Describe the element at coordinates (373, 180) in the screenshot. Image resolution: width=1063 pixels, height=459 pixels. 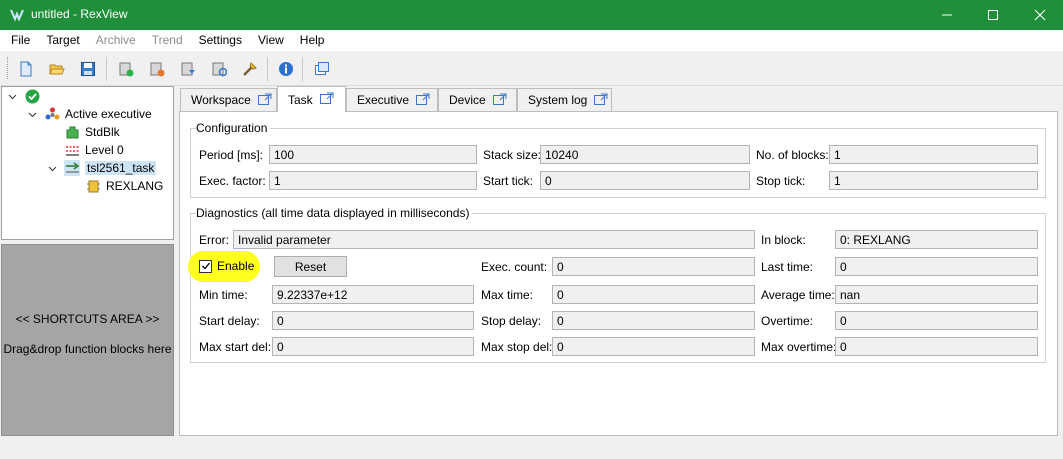
I see `exec-factor-field: 1` at that location.